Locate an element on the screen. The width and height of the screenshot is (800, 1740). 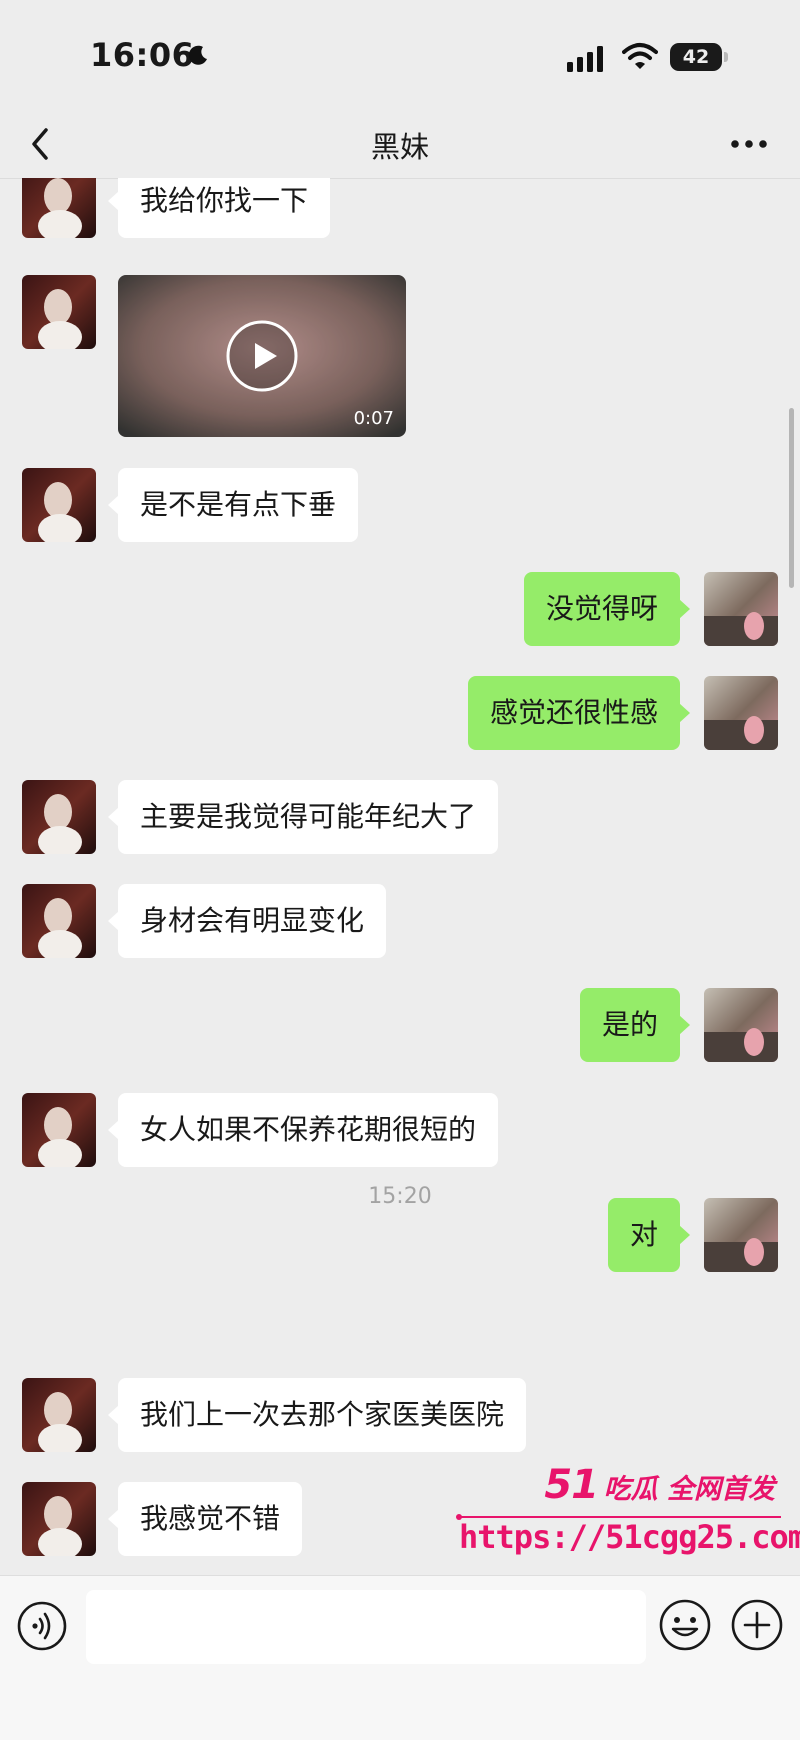
message-bubble-incoming: 我给你找一下 is located at coordinates (219, 208).